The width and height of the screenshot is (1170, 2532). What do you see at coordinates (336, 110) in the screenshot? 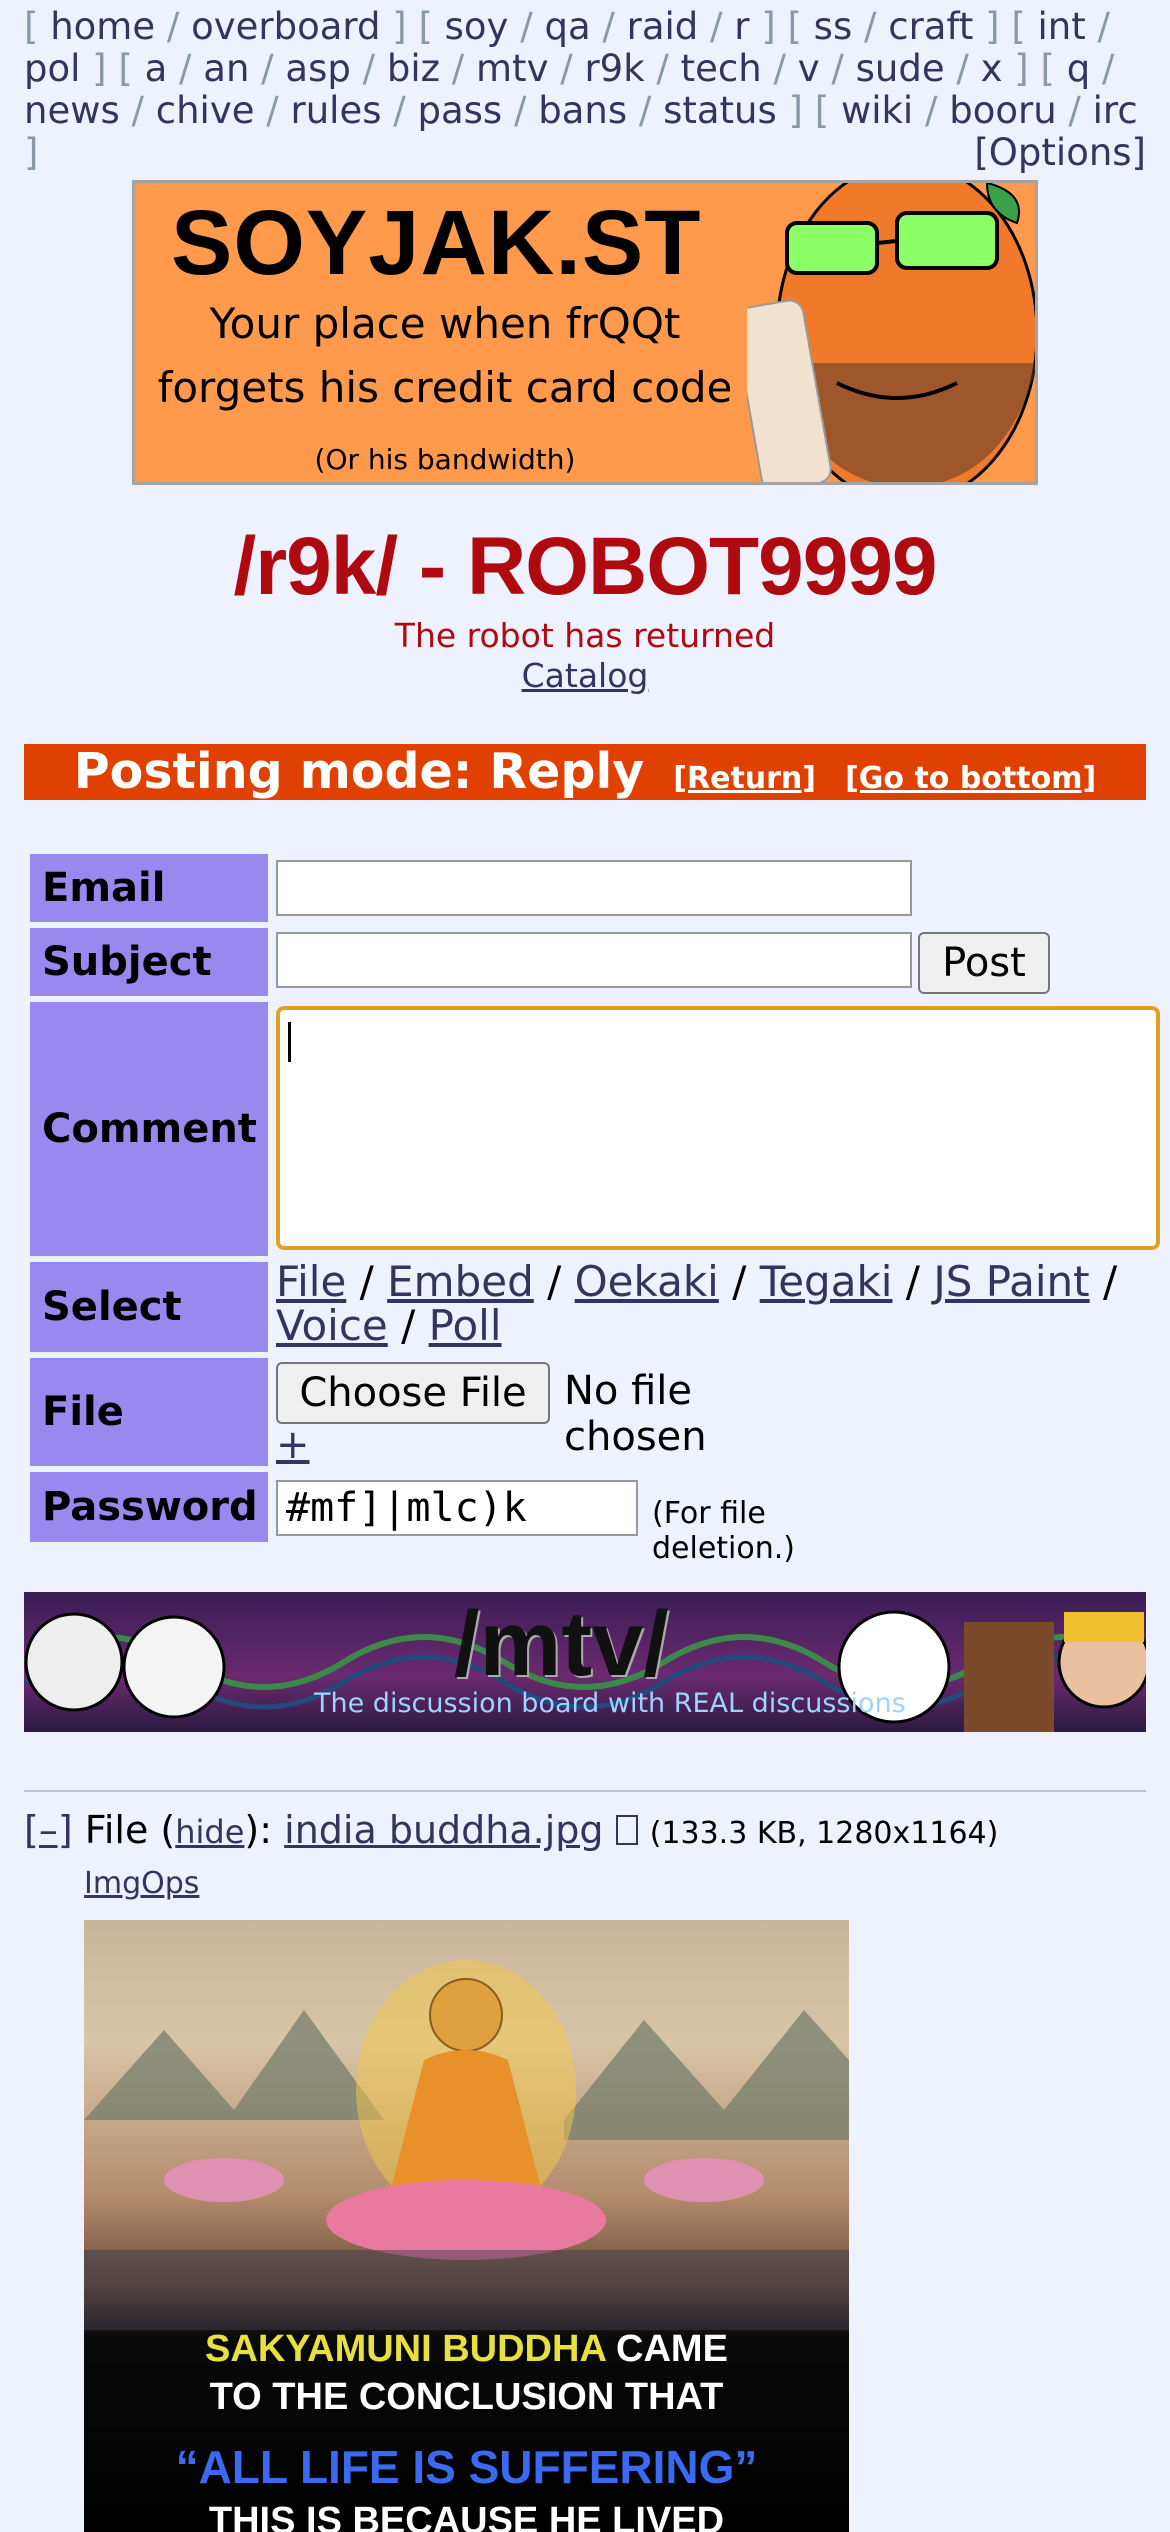
I see `board-link-rules: rules` at bounding box center [336, 110].